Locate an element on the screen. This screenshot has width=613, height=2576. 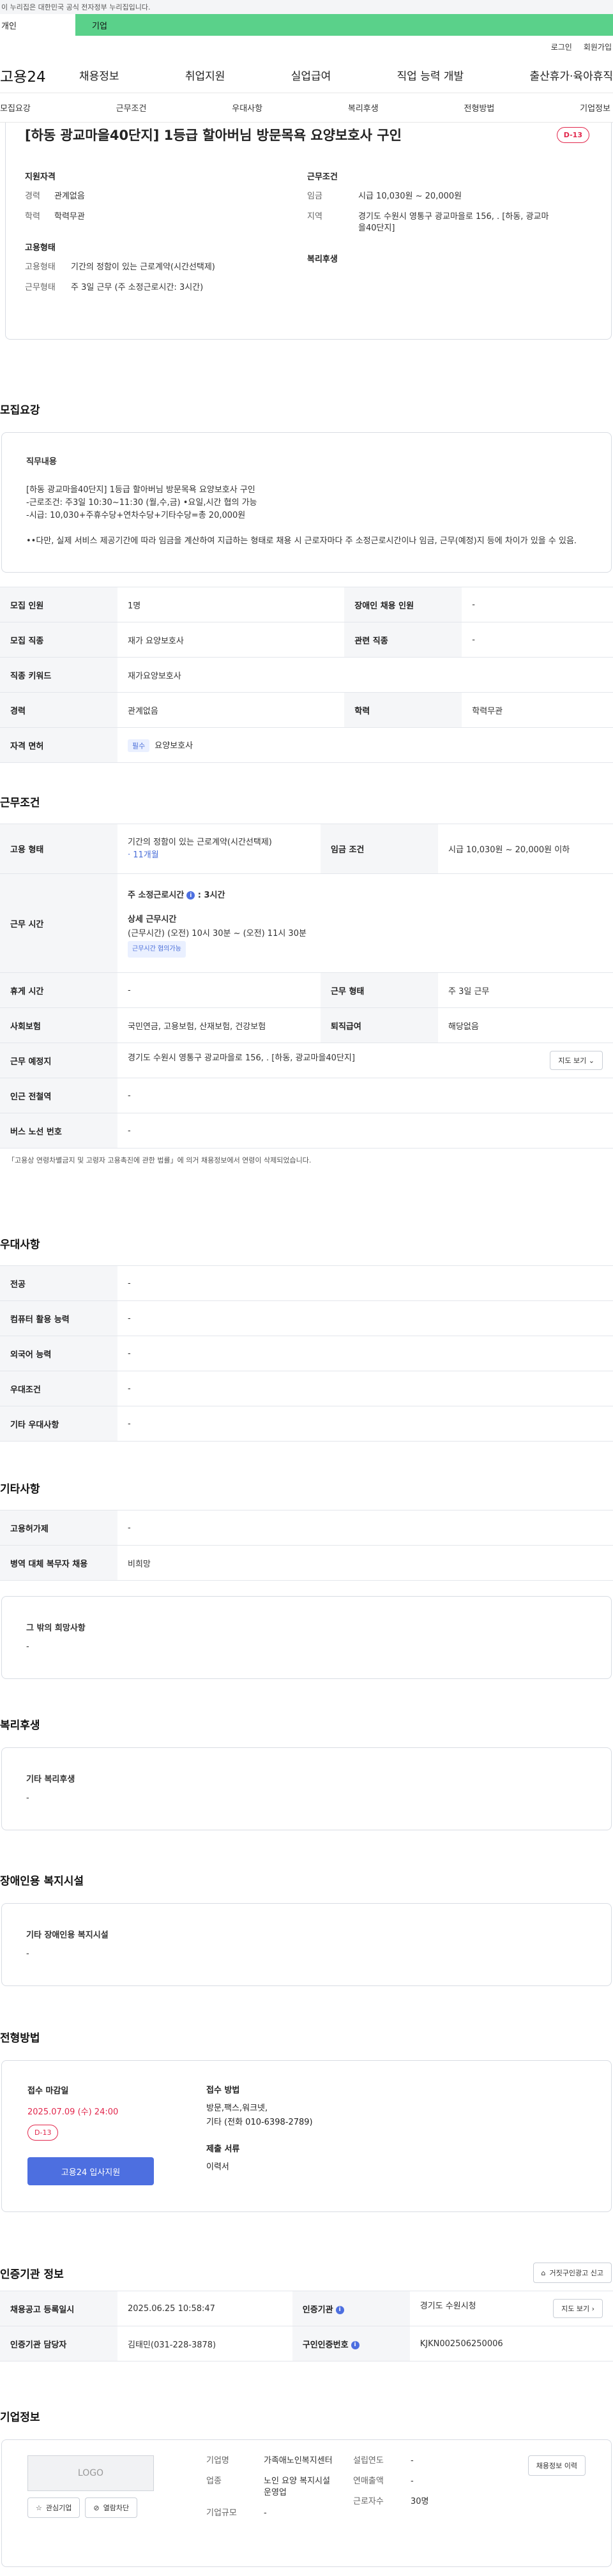
subnav-conditions: 근무조건 is located at coordinates (131, 108).